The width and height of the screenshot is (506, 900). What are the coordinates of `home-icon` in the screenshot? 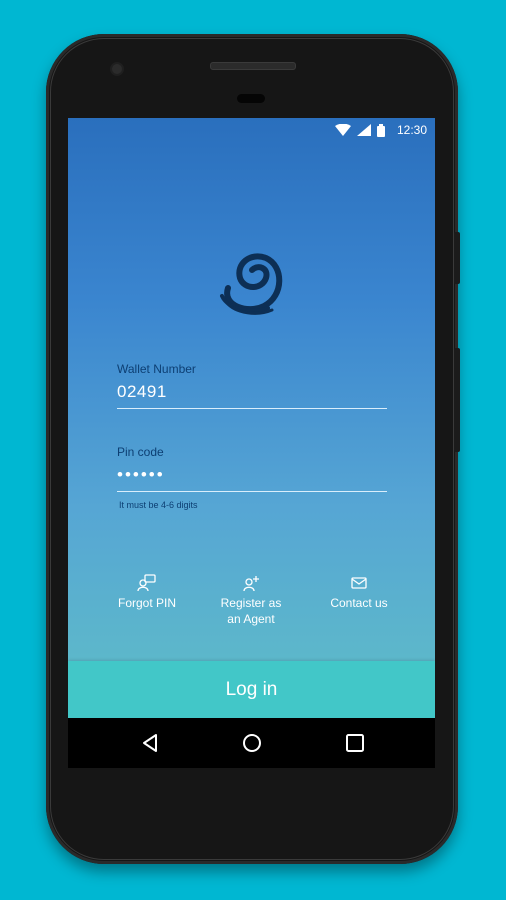 It's located at (252, 743).